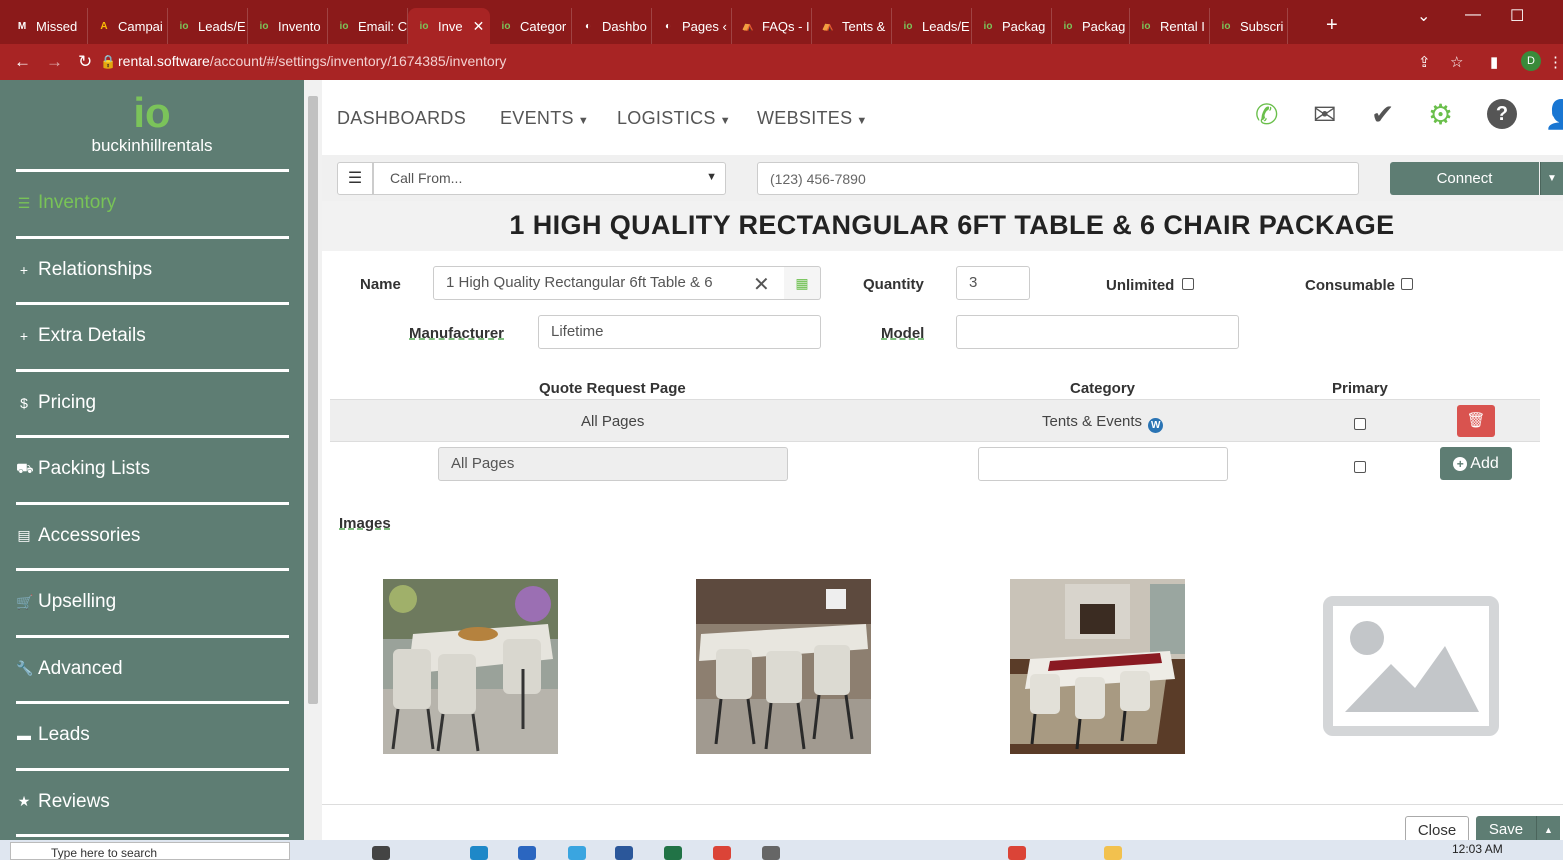 The height and width of the screenshot is (860, 1563). What do you see at coordinates (1440, 114) in the screenshot?
I see `gear-icon: ⚙` at bounding box center [1440, 114].